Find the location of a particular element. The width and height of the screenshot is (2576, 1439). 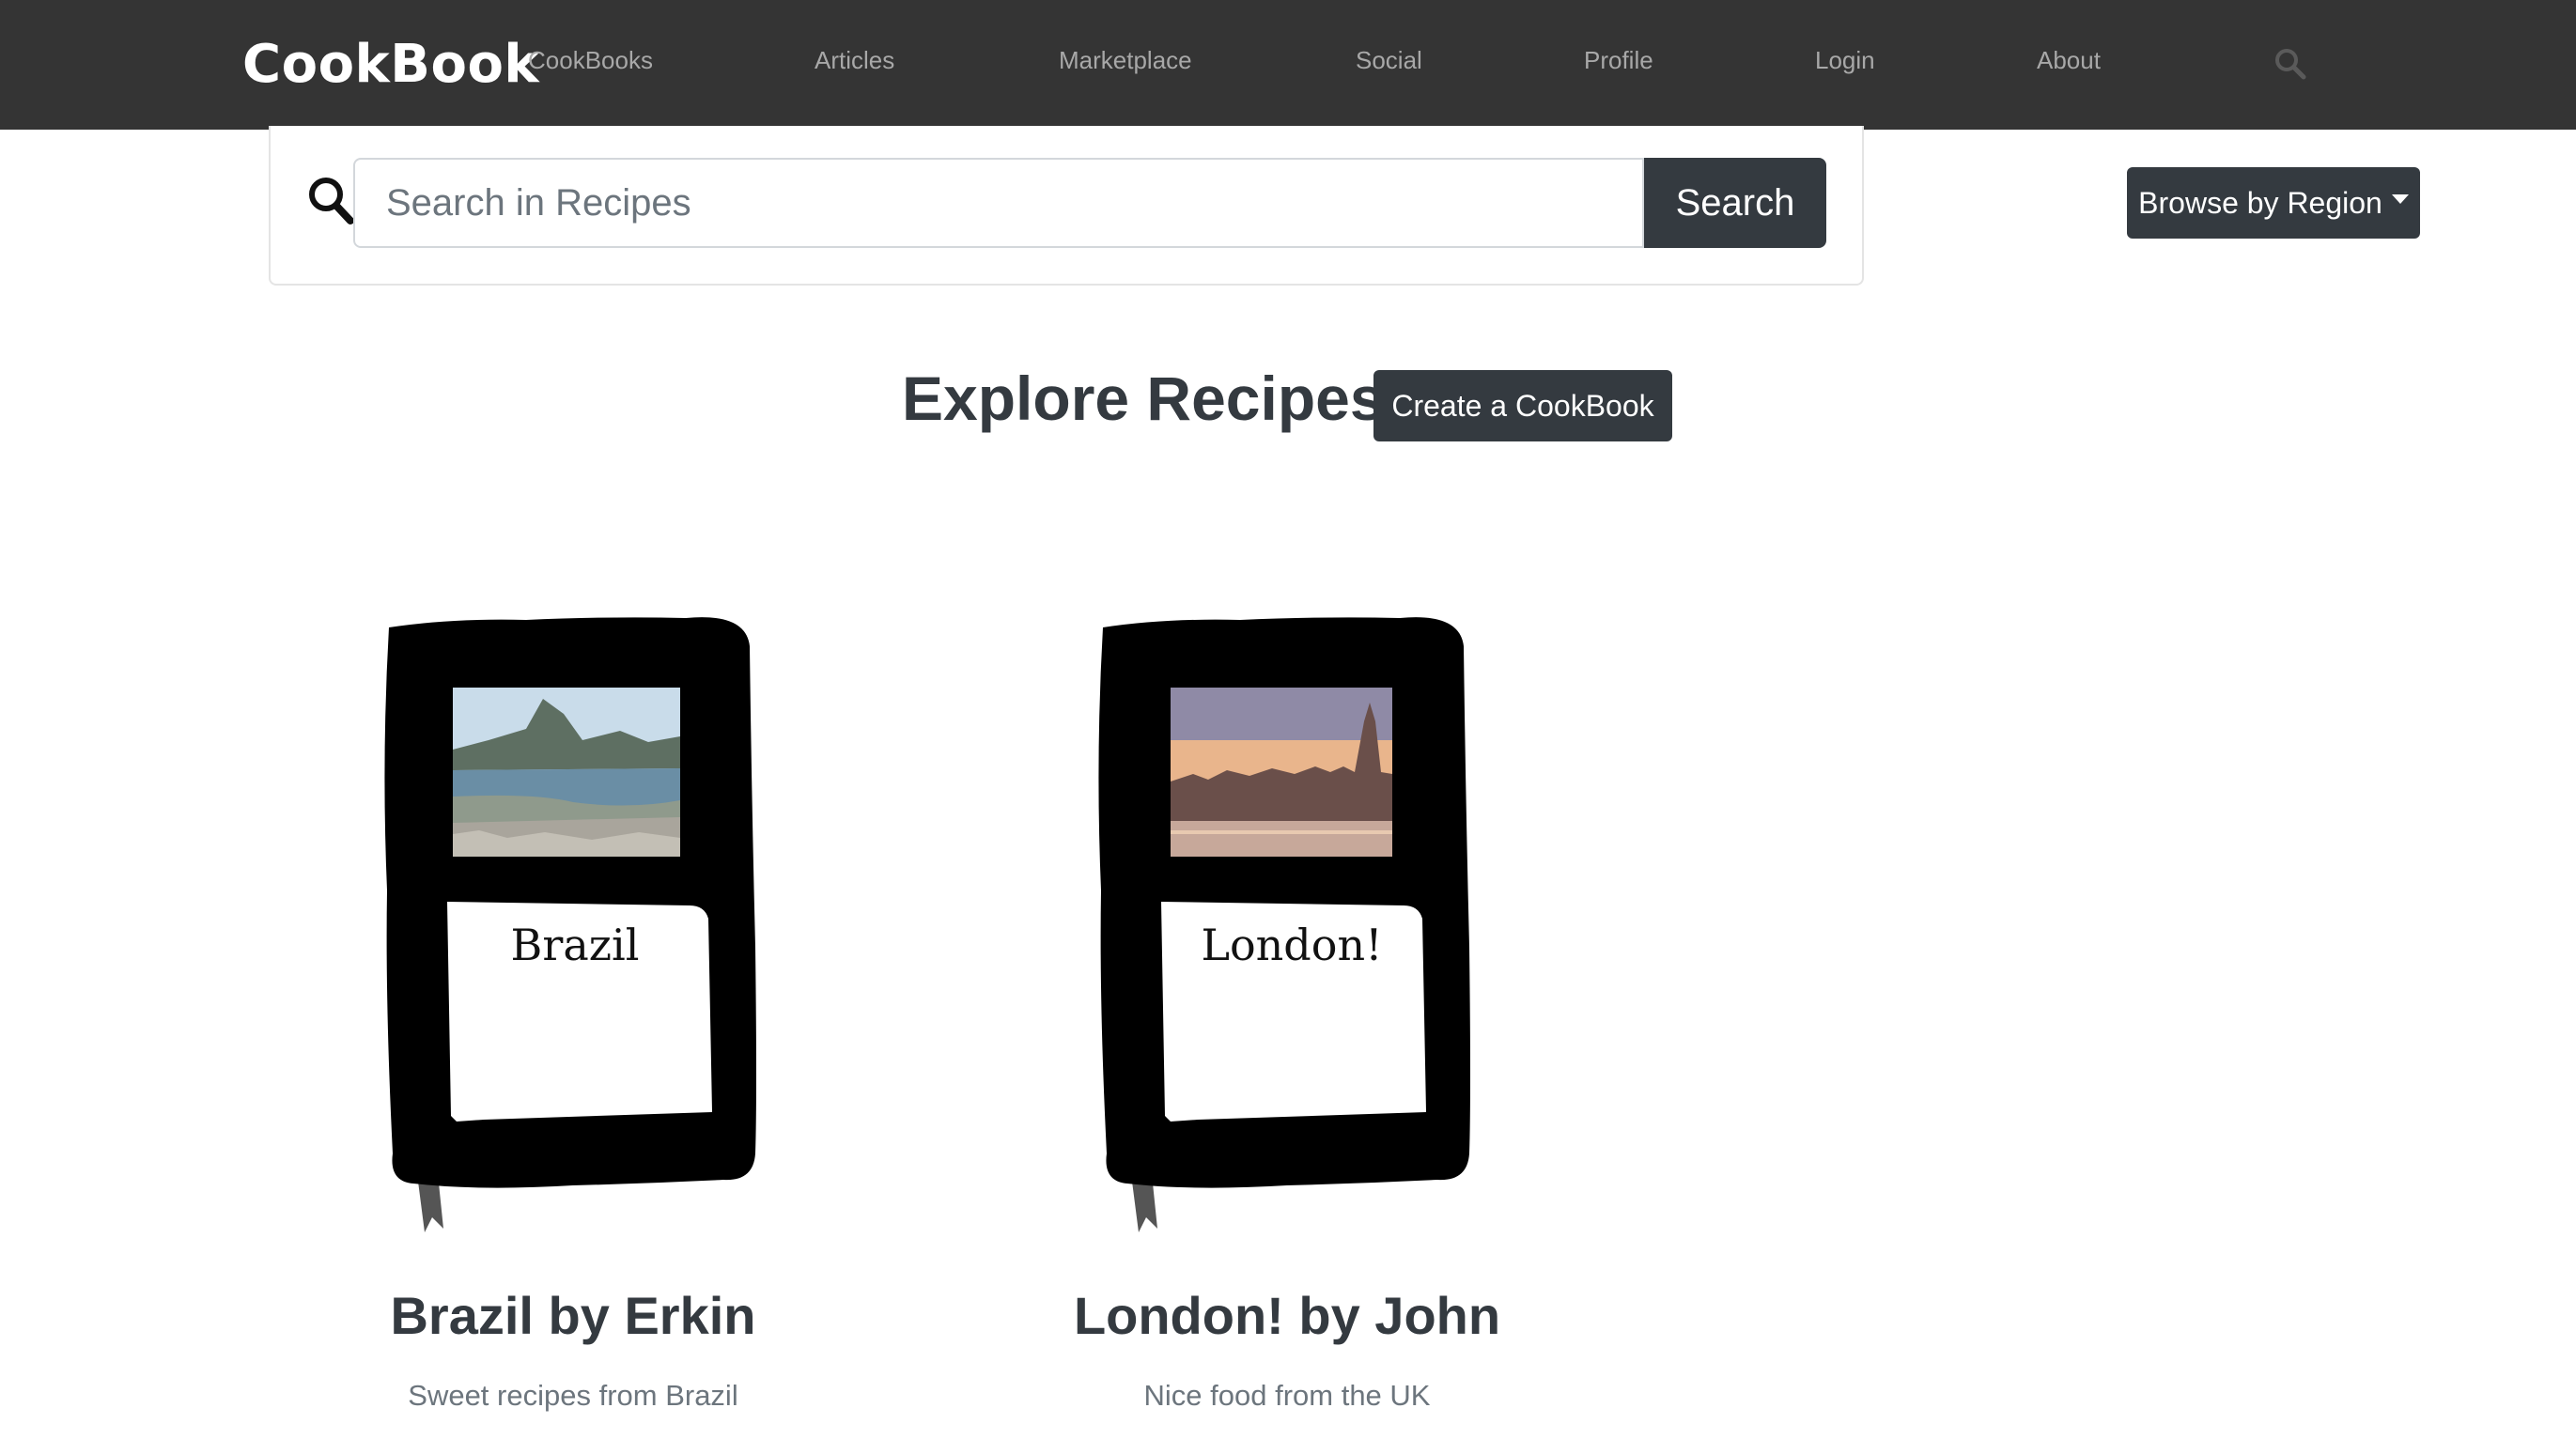

recipe-search-input is located at coordinates (999, 203).